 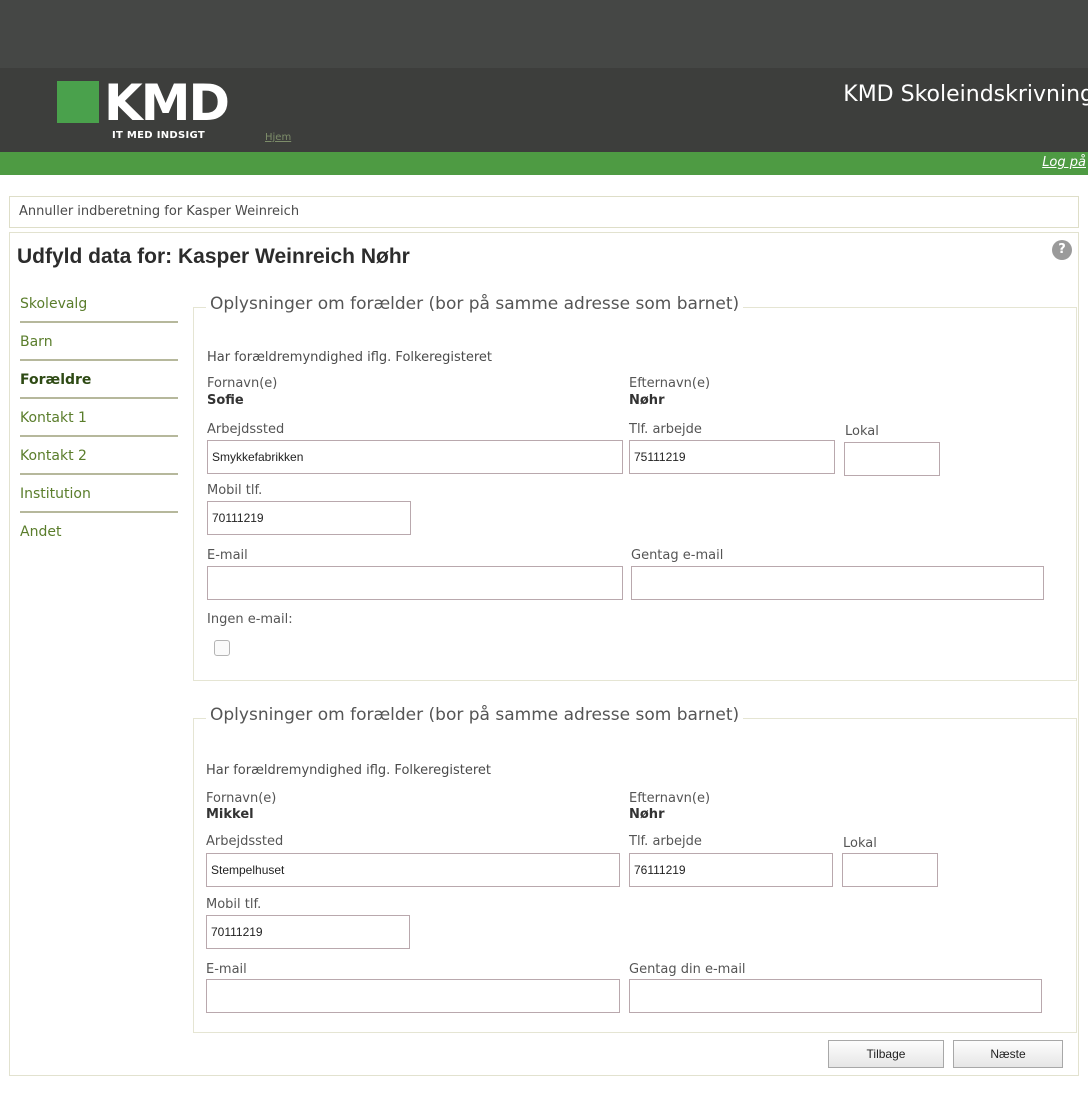 I want to click on no-email-label: Ingen e-mail:, so click(x=250, y=619).